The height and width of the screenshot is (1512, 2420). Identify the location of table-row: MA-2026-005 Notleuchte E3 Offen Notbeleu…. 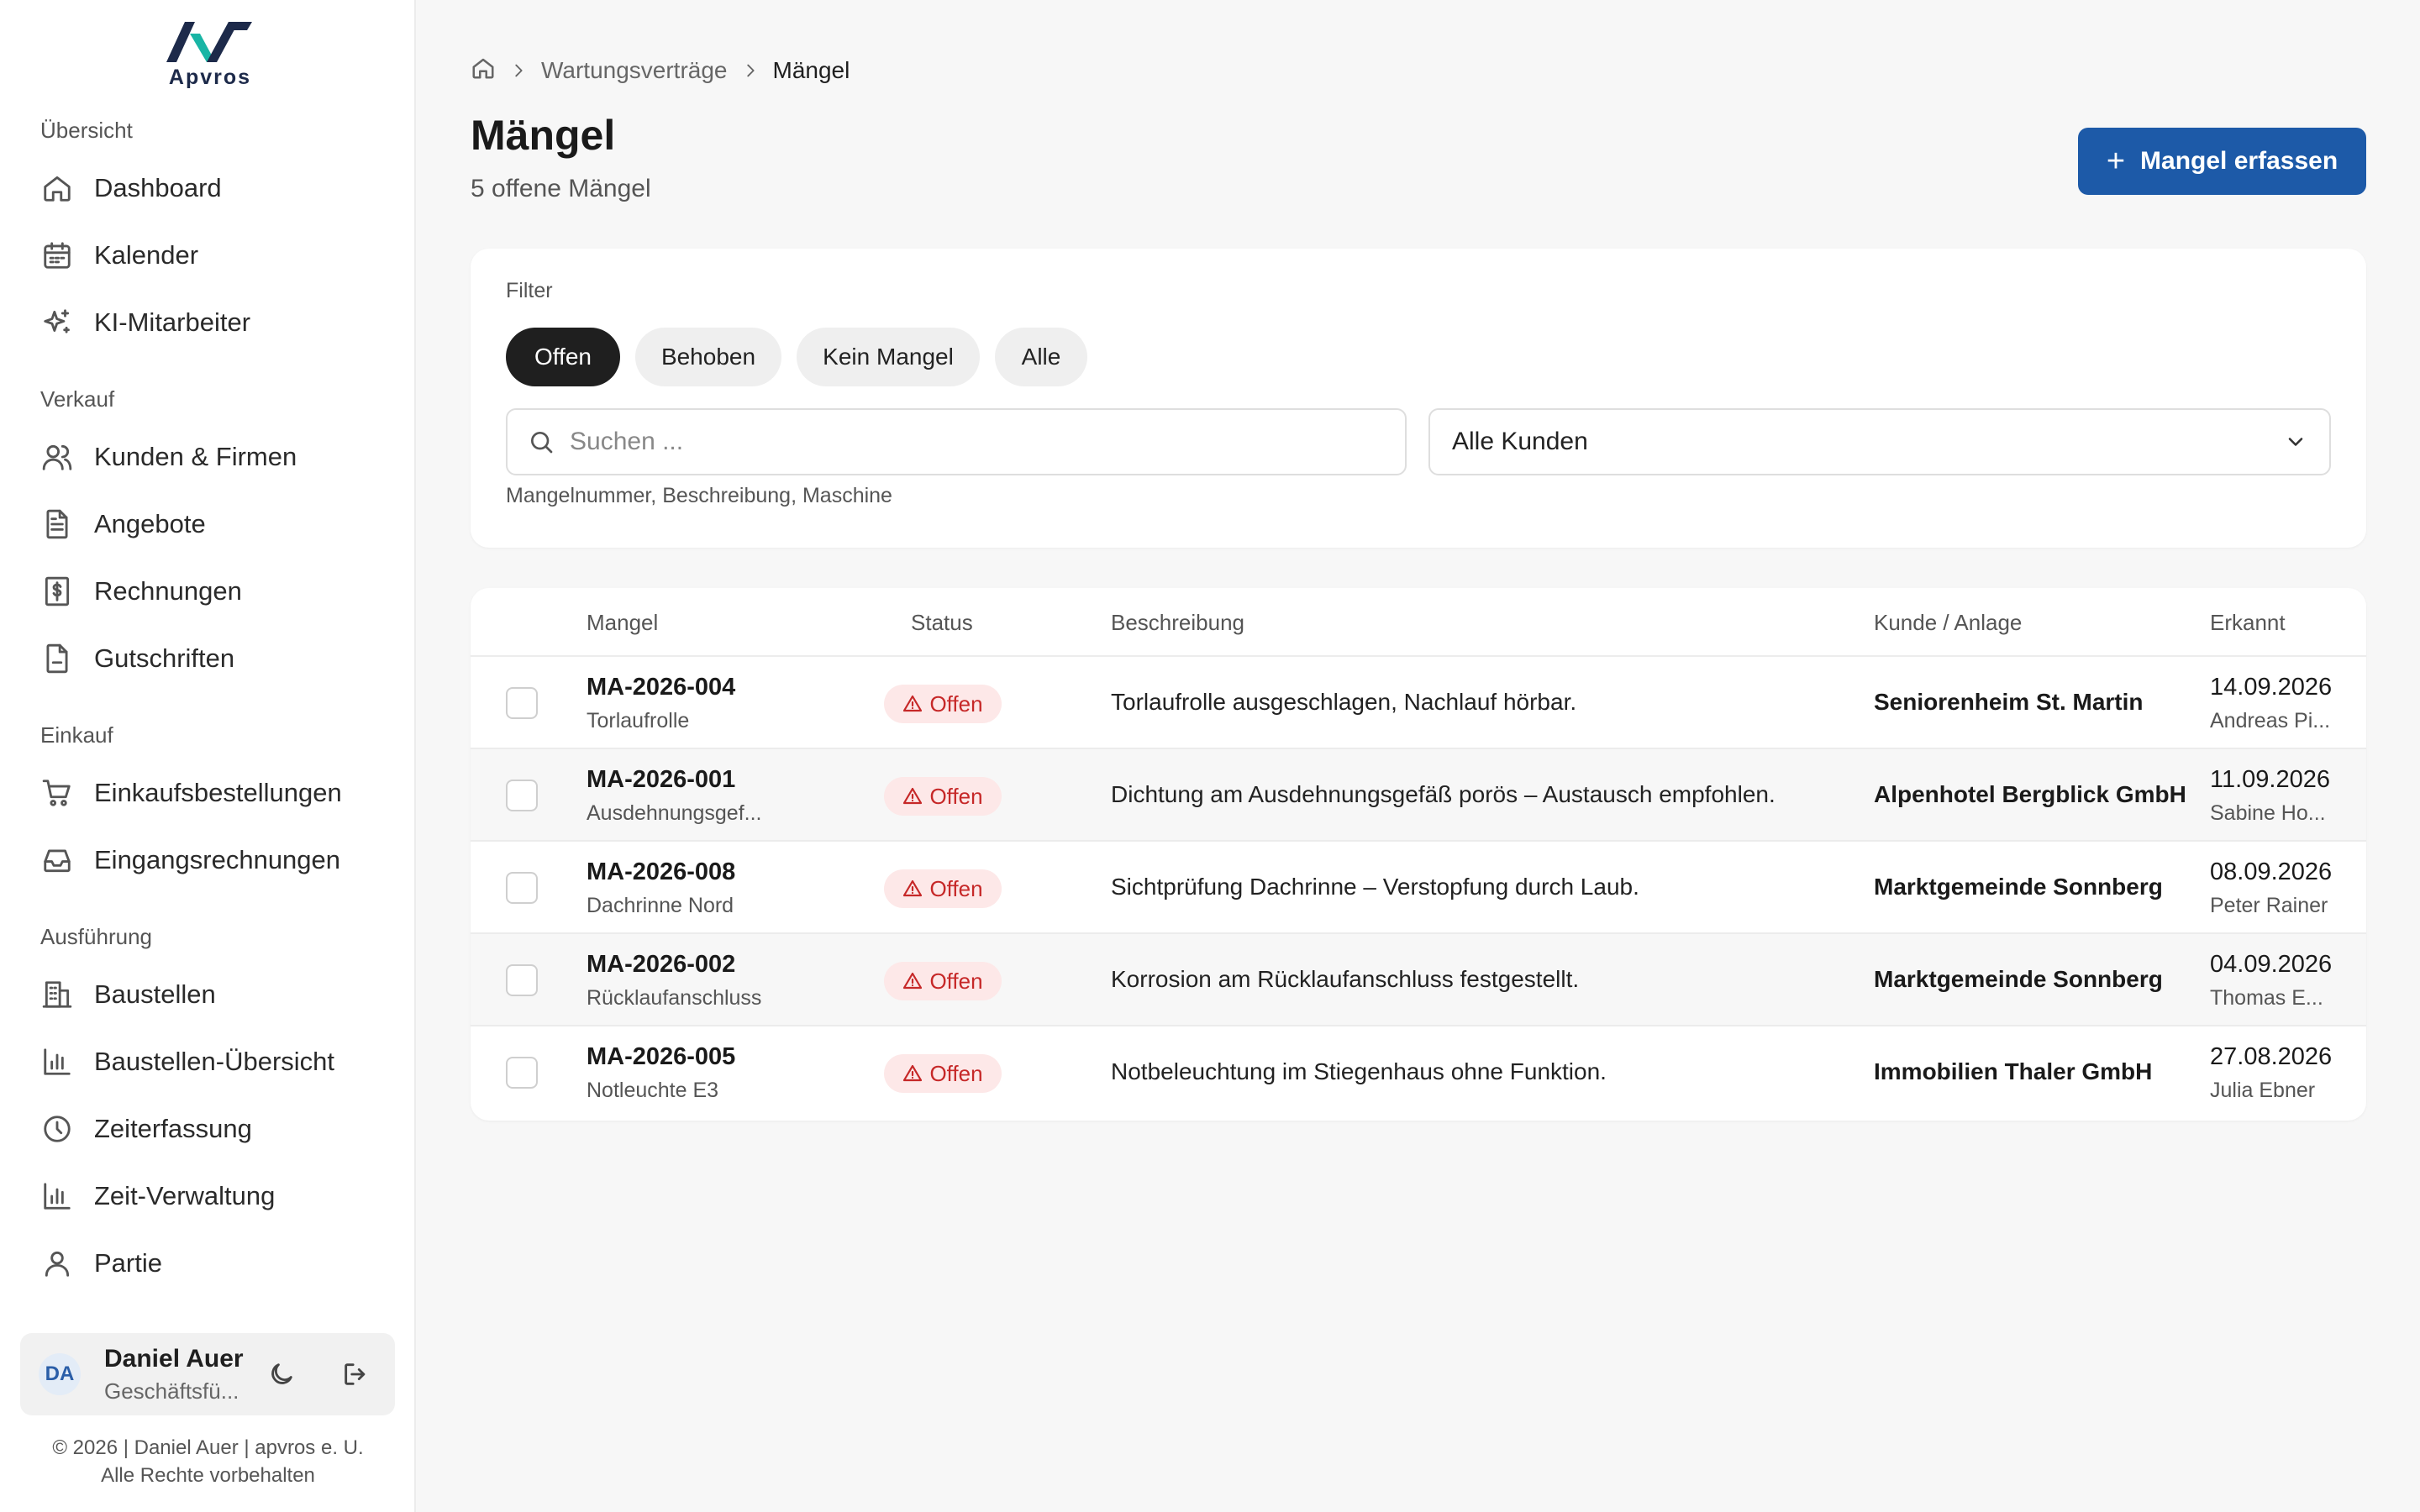
(1418, 1072).